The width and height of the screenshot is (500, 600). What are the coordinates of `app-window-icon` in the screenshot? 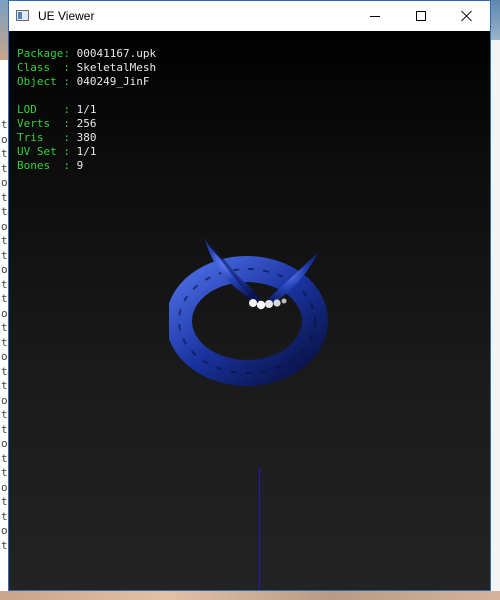 It's located at (22, 15).